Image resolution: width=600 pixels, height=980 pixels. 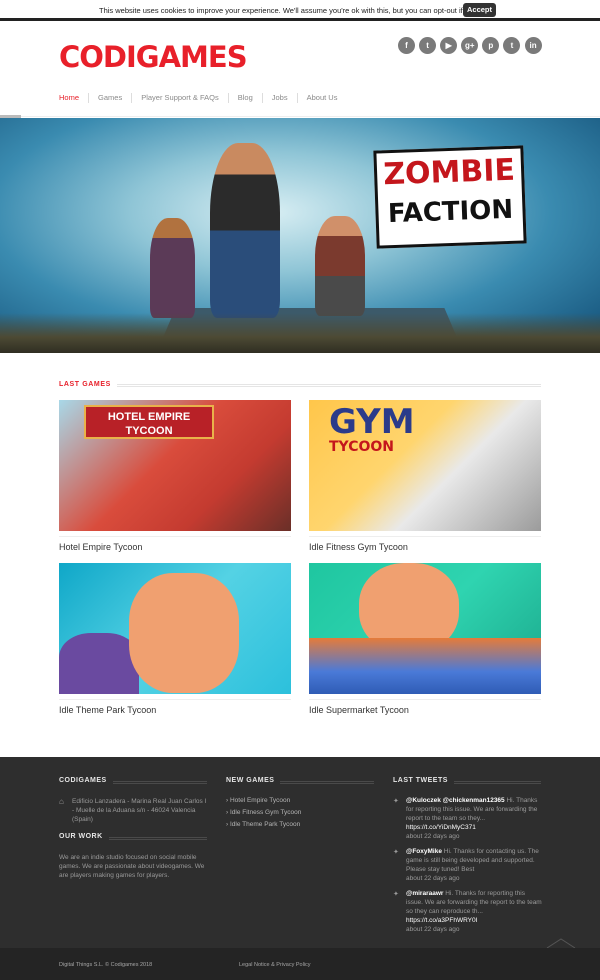 I want to click on thumbnail-character-face, so click(x=184, y=633).